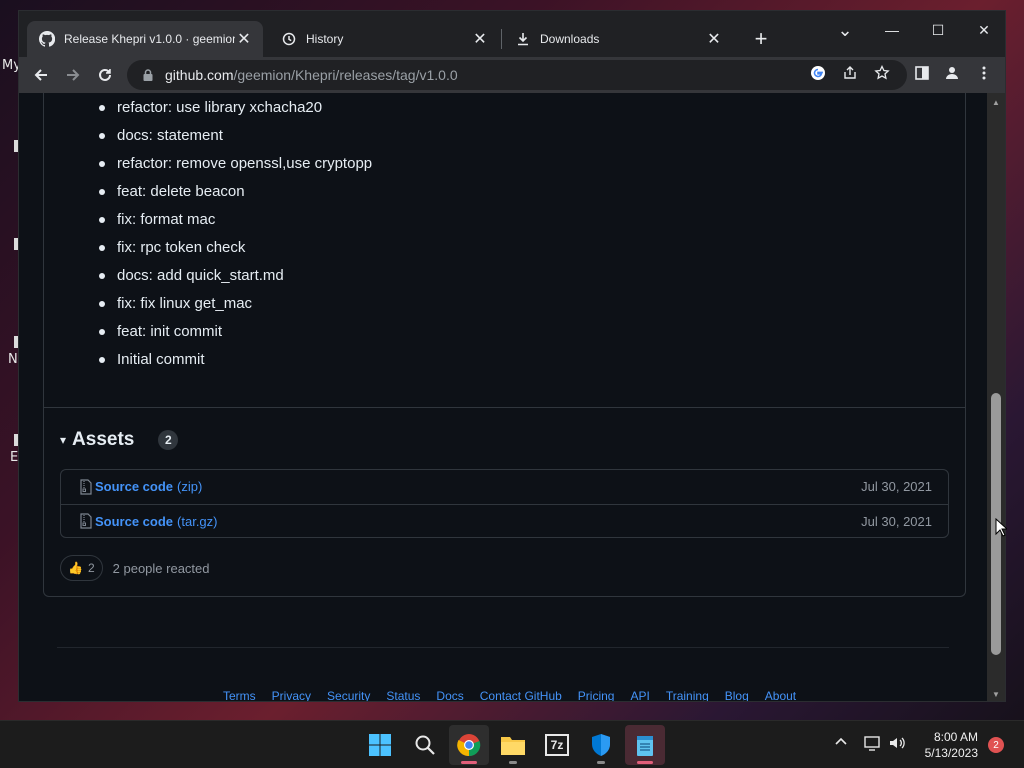  Describe the element at coordinates (955, 737) in the screenshot. I see `clock-time: 8:00 AM` at that location.